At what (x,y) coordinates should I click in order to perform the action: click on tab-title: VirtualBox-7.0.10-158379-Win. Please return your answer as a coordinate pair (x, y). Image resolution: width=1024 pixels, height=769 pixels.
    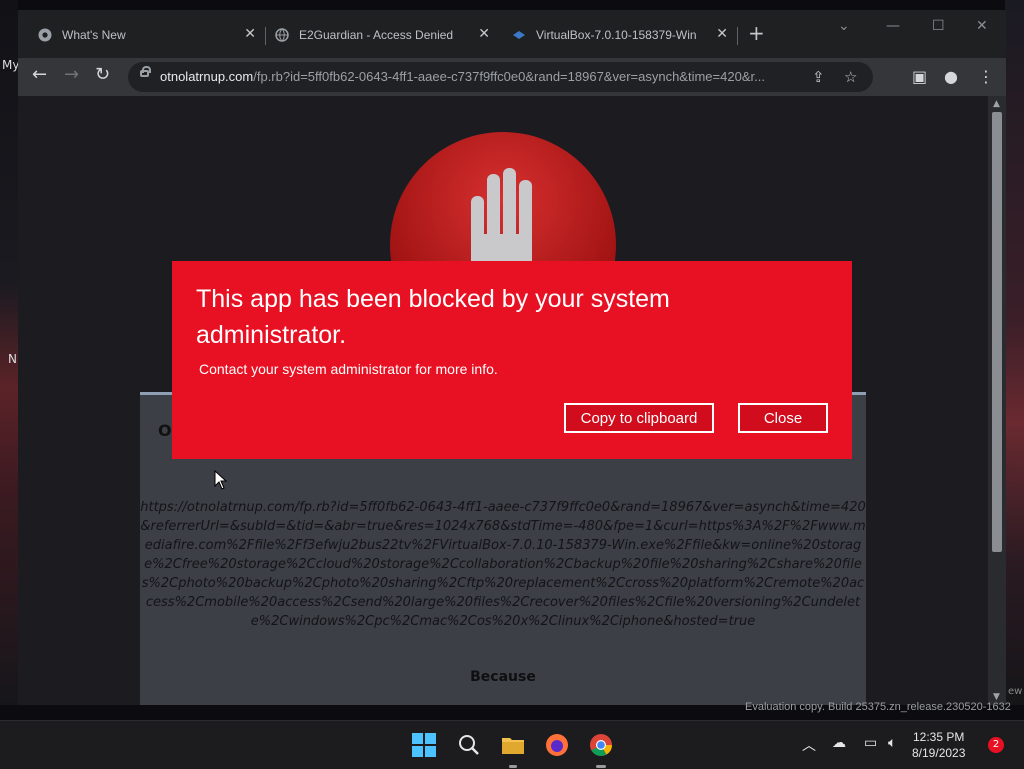
    Looking at the image, I should click on (616, 35).